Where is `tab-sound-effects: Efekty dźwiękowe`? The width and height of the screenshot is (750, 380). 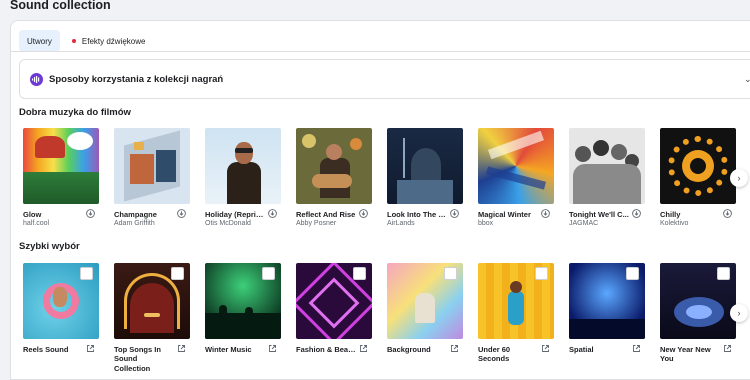 tab-sound-effects: Efekty dźwiękowe is located at coordinates (107, 41).